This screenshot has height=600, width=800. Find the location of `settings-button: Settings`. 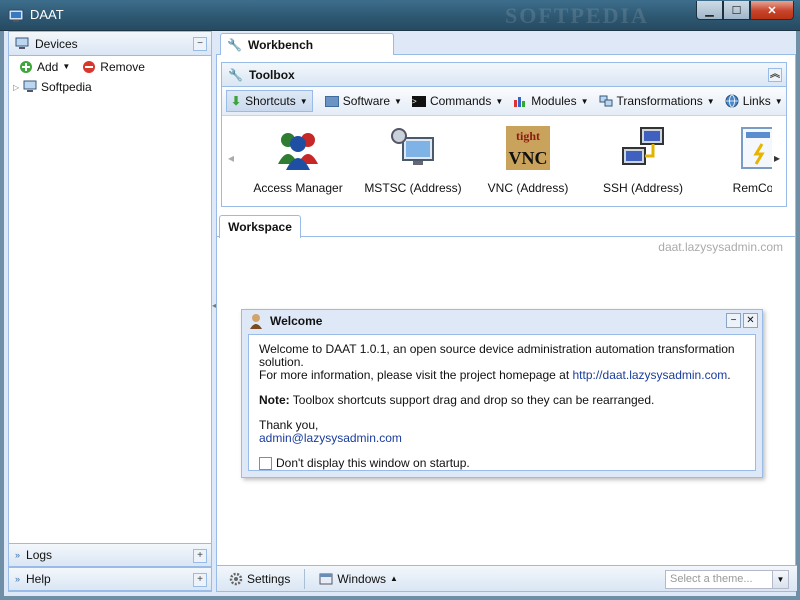

settings-button: Settings is located at coordinates (259, 579).